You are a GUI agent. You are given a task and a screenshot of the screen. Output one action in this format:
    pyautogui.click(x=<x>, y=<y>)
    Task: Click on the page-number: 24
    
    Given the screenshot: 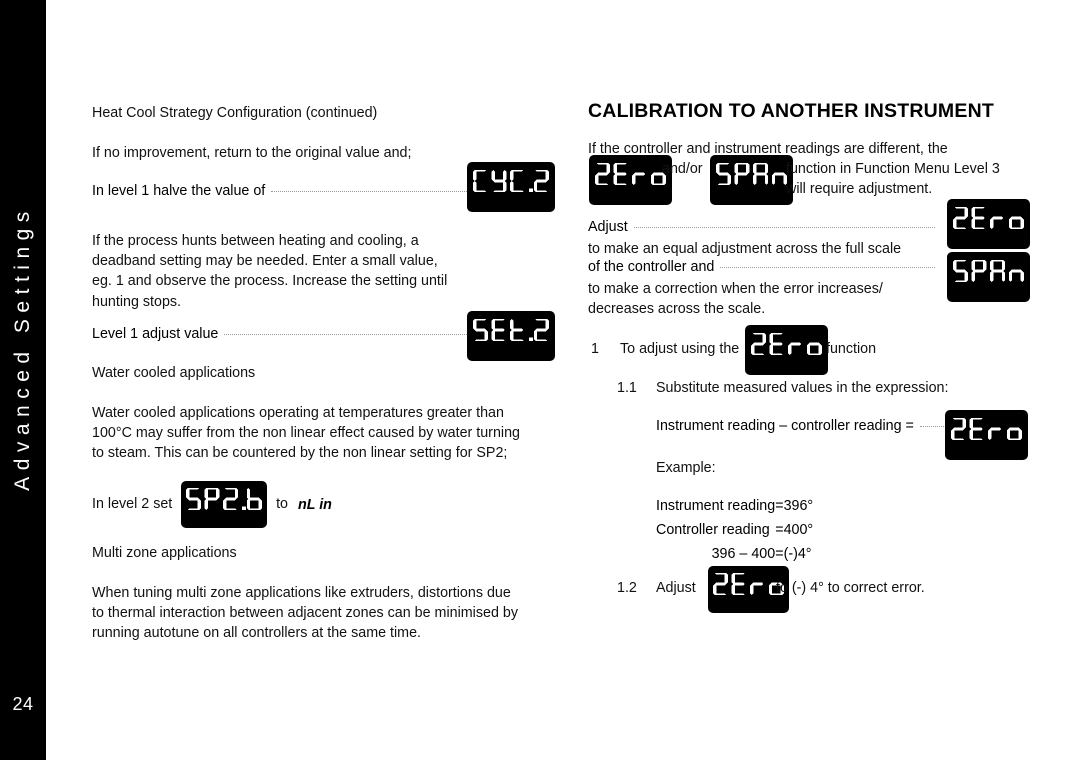 What is the action you would take?
    pyautogui.click(x=23, y=704)
    